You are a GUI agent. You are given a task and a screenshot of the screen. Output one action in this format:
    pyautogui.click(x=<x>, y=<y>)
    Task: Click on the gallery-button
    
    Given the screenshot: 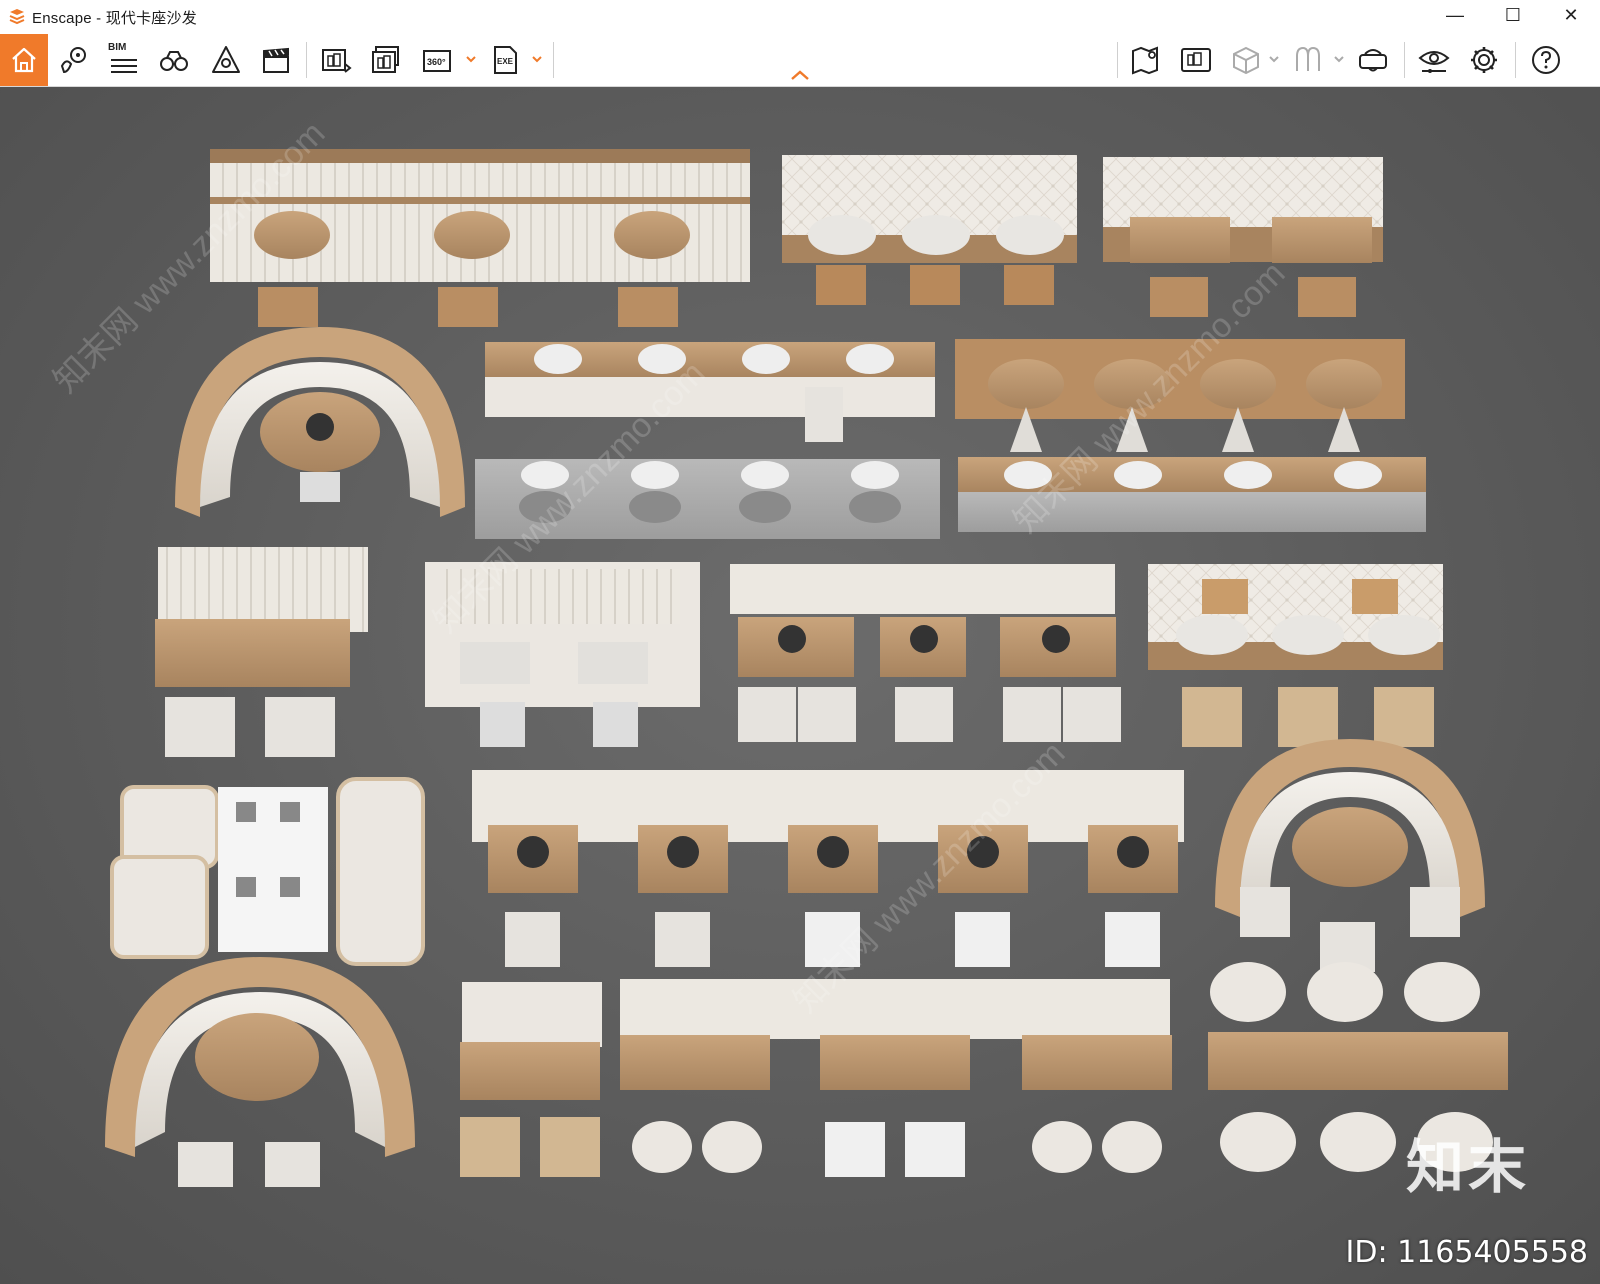 What is the action you would take?
    pyautogui.click(x=1196, y=60)
    